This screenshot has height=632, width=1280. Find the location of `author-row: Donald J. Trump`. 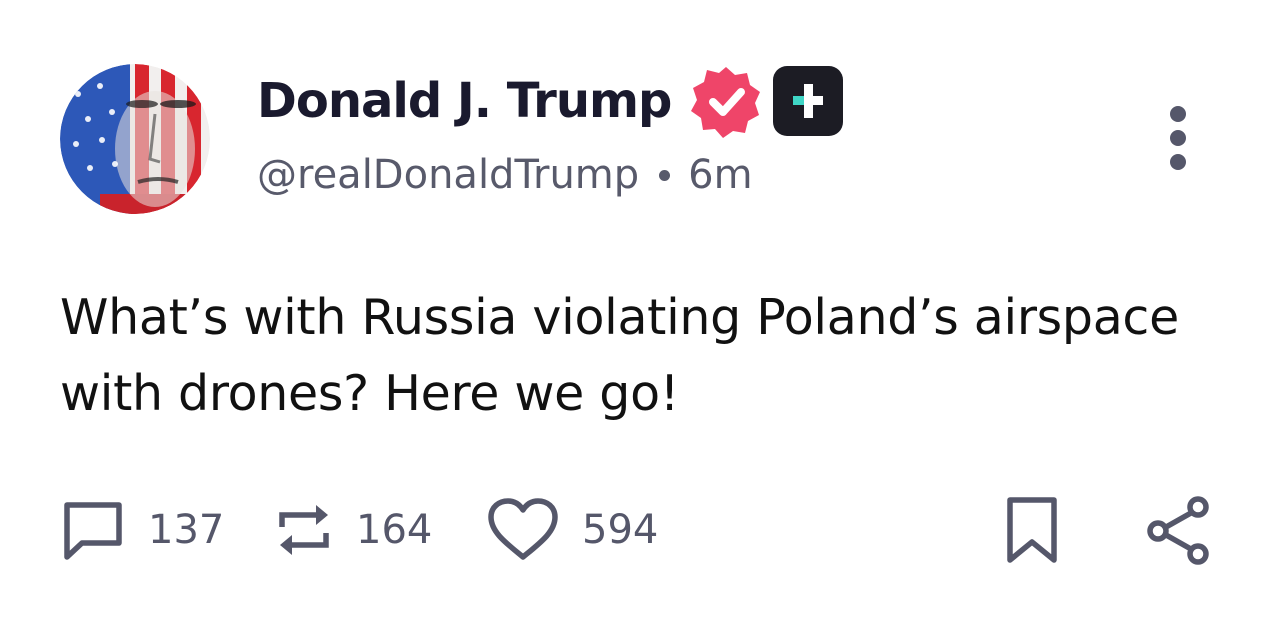

author-row: Donald J. Trump is located at coordinates (551, 102).